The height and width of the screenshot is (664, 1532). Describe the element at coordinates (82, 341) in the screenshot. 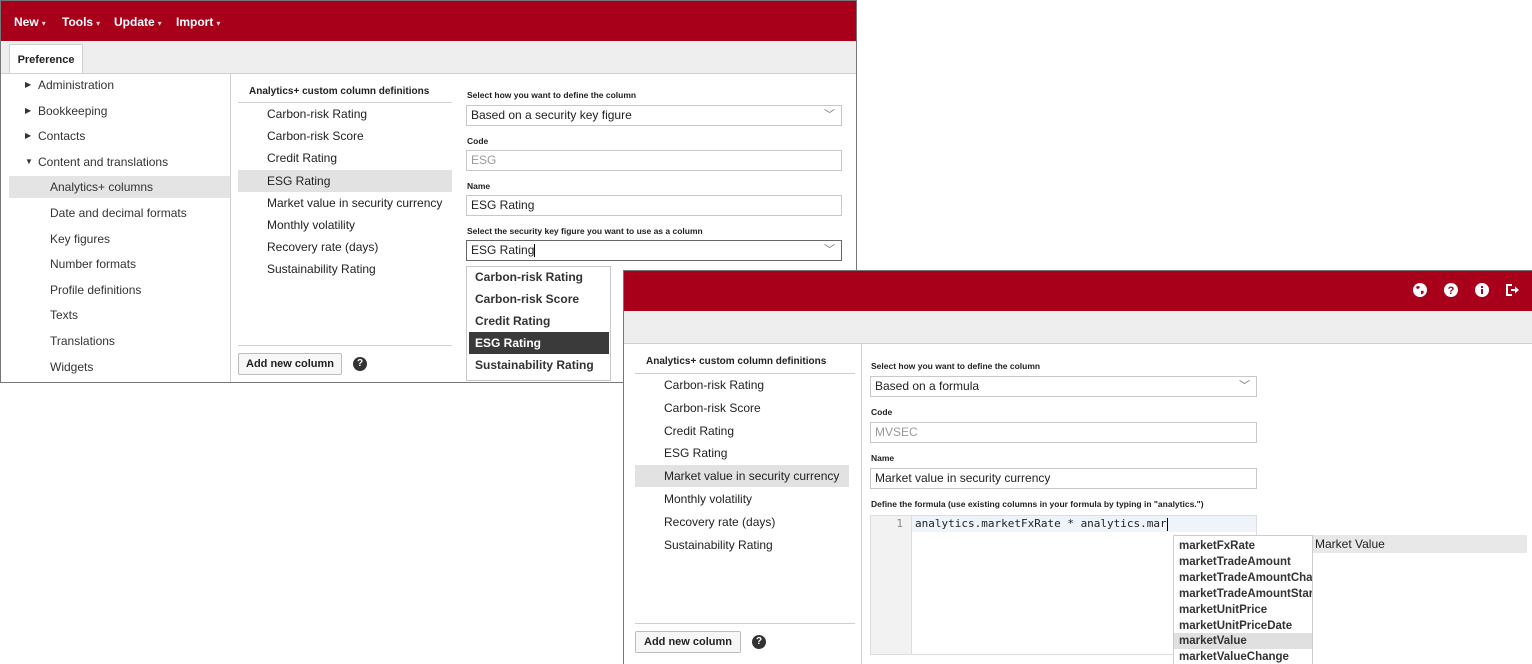

I see `nav-item-label: Translations` at that location.